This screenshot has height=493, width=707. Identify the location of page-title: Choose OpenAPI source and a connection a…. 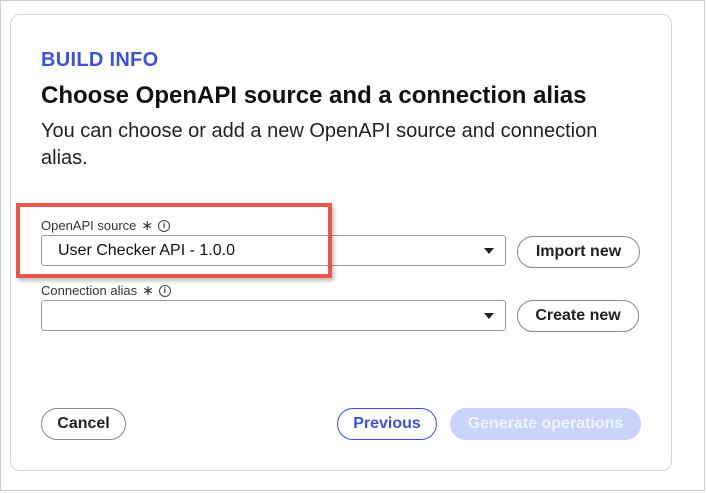
(314, 95).